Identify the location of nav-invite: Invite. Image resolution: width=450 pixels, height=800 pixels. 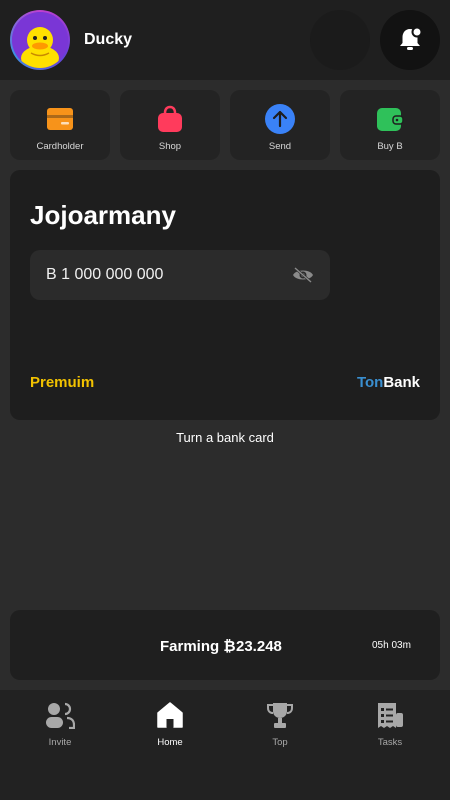
(60, 730).